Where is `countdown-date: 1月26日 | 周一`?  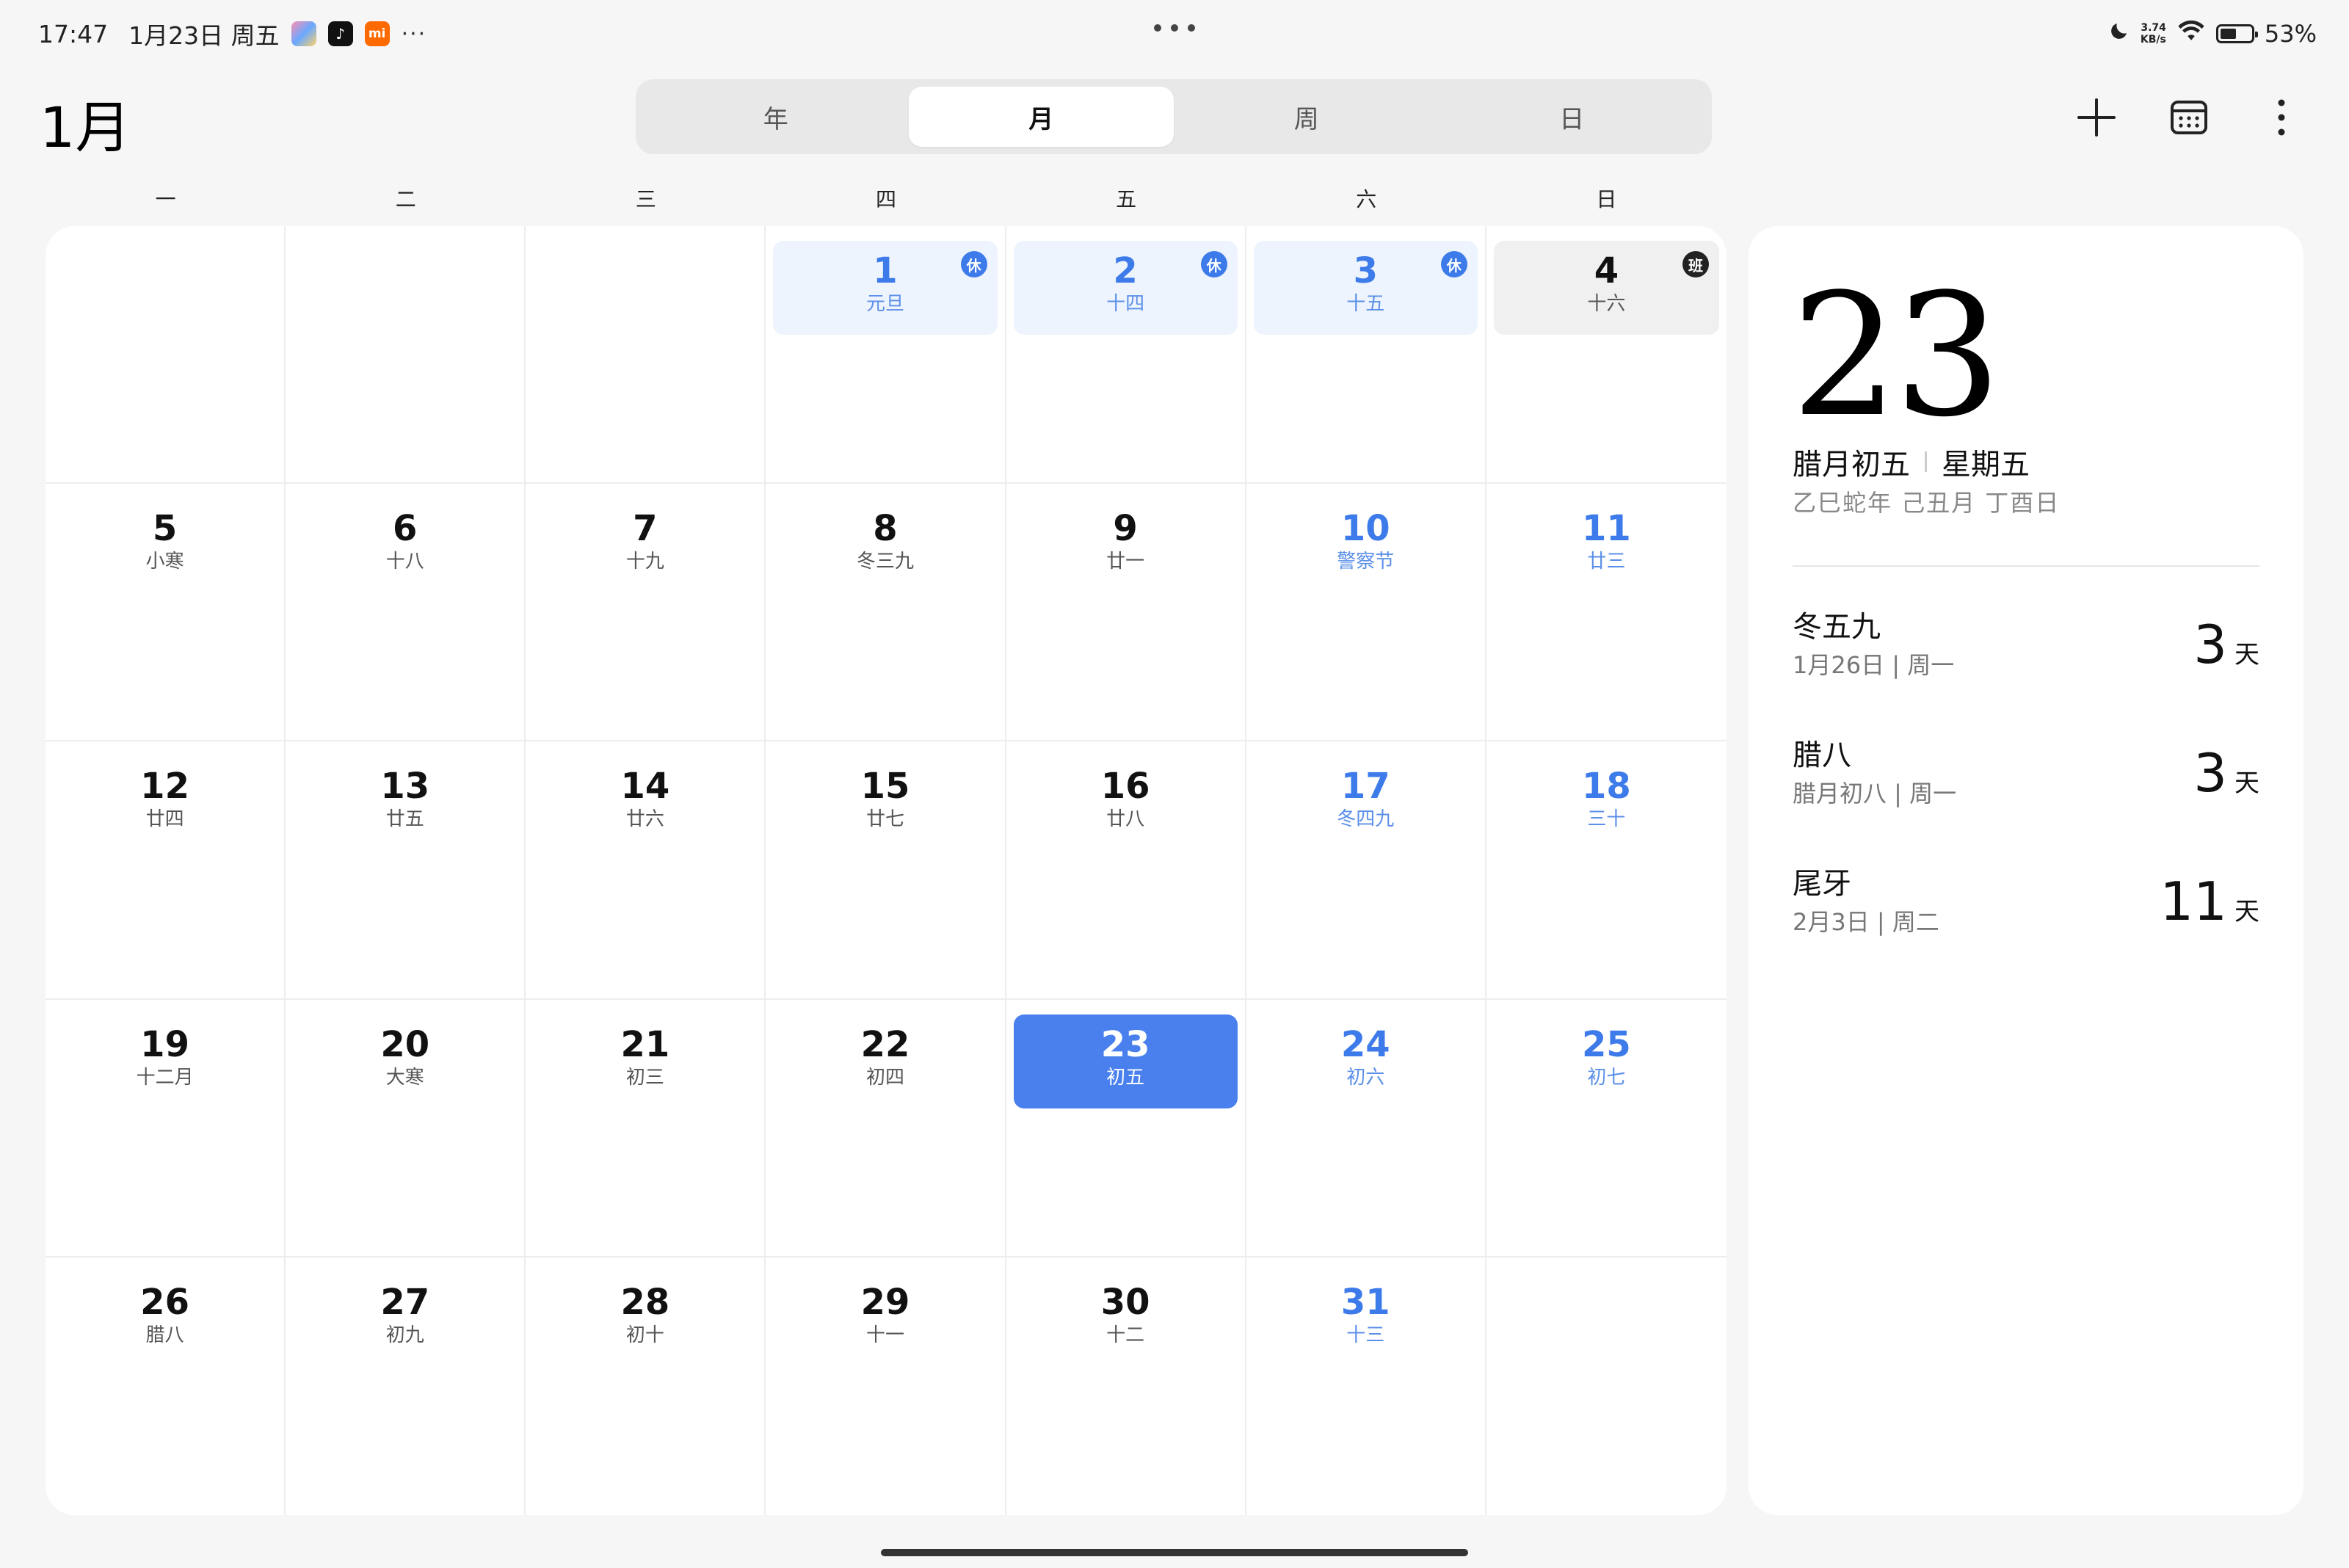
countdown-date: 1月26日 | 周一 is located at coordinates (1874, 665).